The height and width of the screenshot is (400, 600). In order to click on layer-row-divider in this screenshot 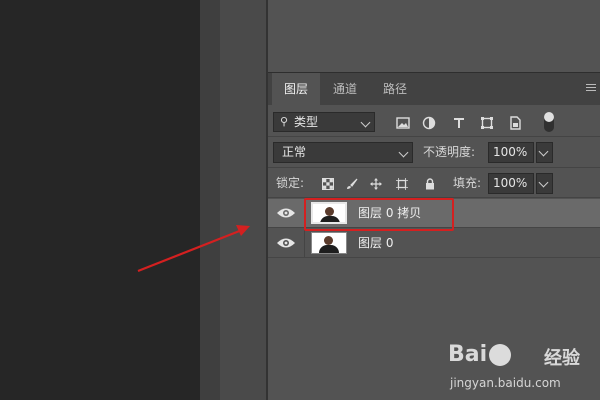, I will do `click(304, 243)`.